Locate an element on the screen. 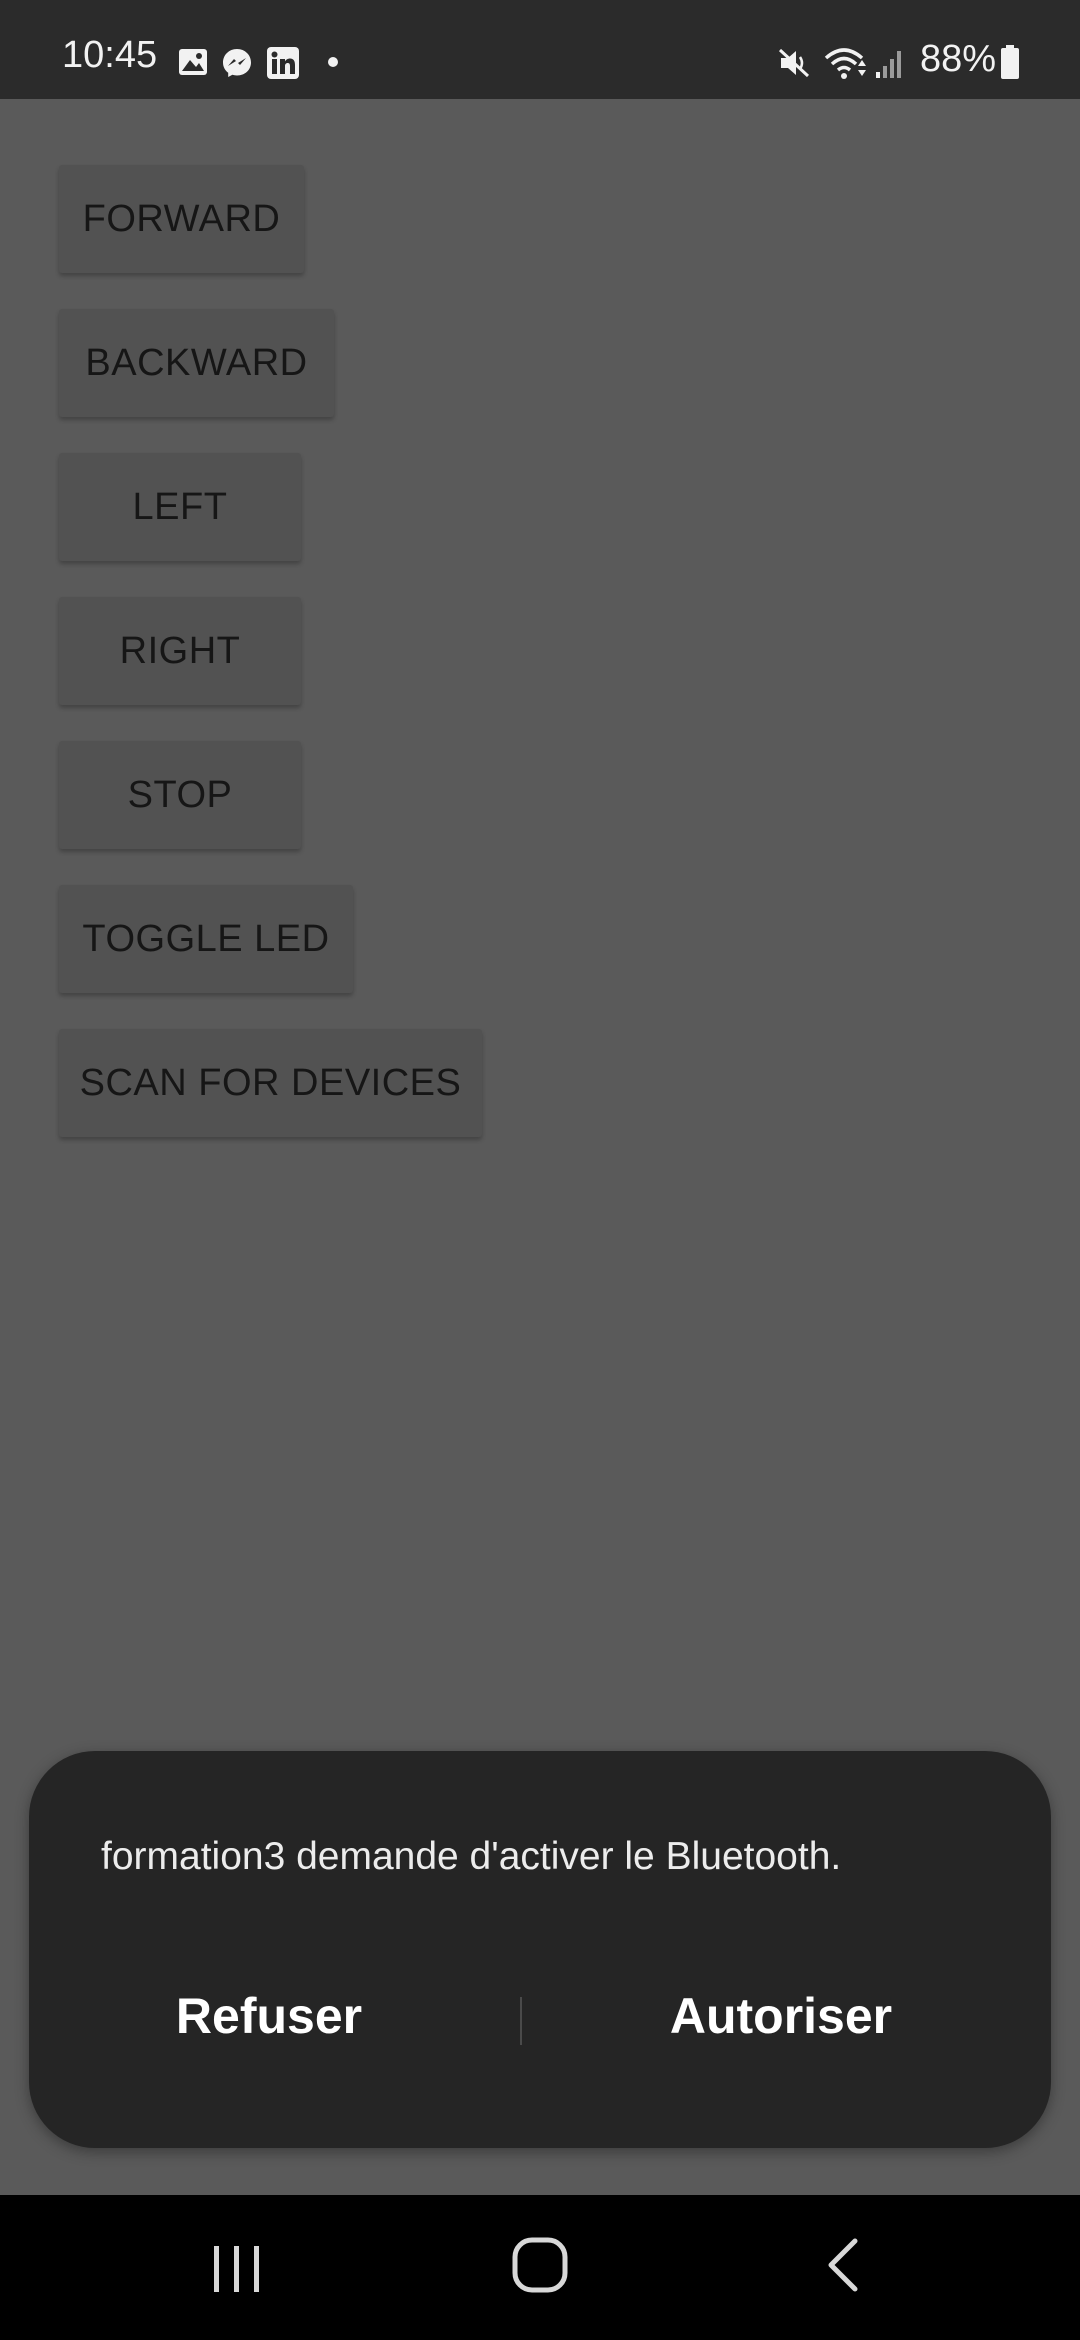 The width and height of the screenshot is (1080, 2340). toggle-led-button: TOGGLE LED is located at coordinates (206, 939).